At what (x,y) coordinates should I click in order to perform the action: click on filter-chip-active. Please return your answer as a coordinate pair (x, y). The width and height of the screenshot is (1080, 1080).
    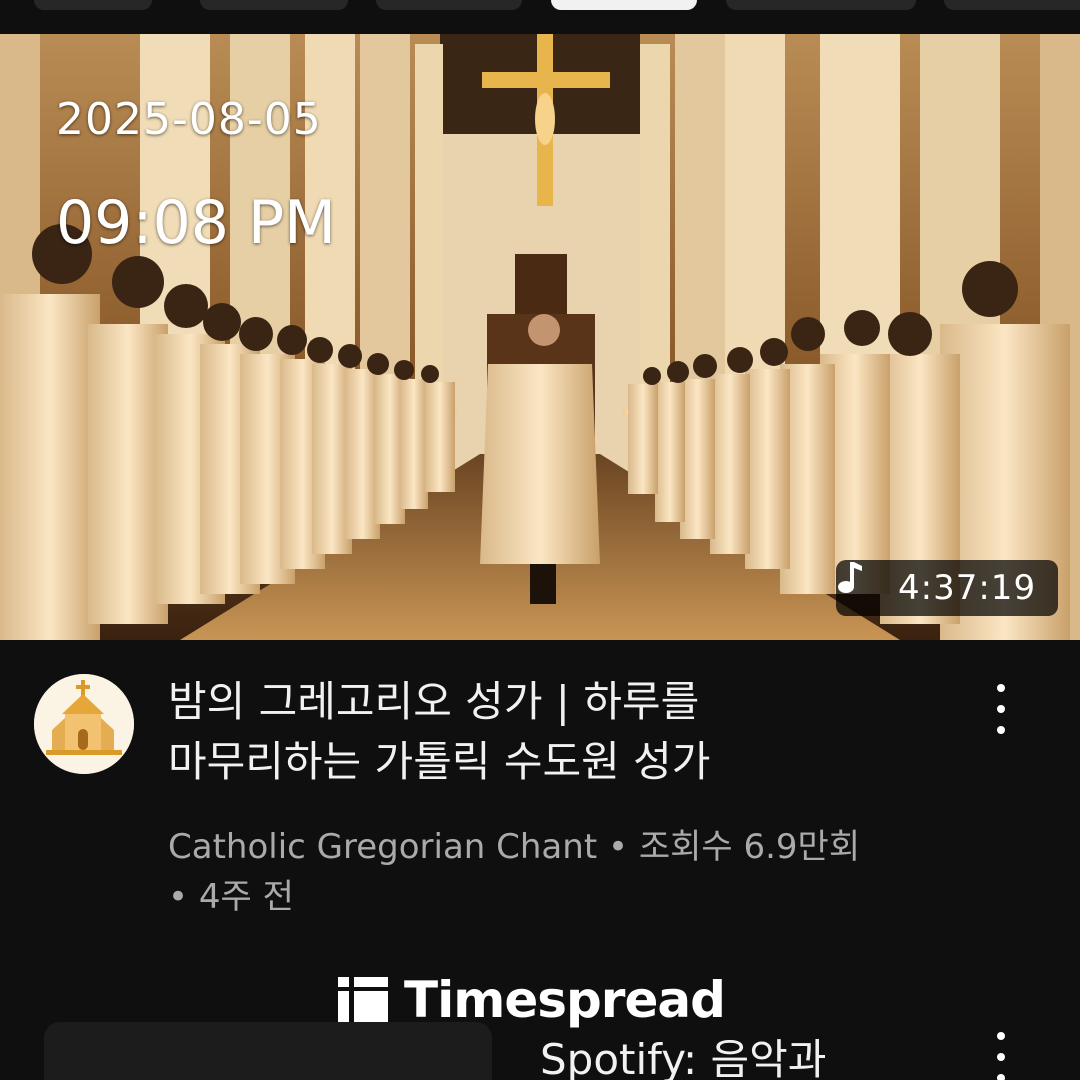
    Looking at the image, I should click on (624, 5).